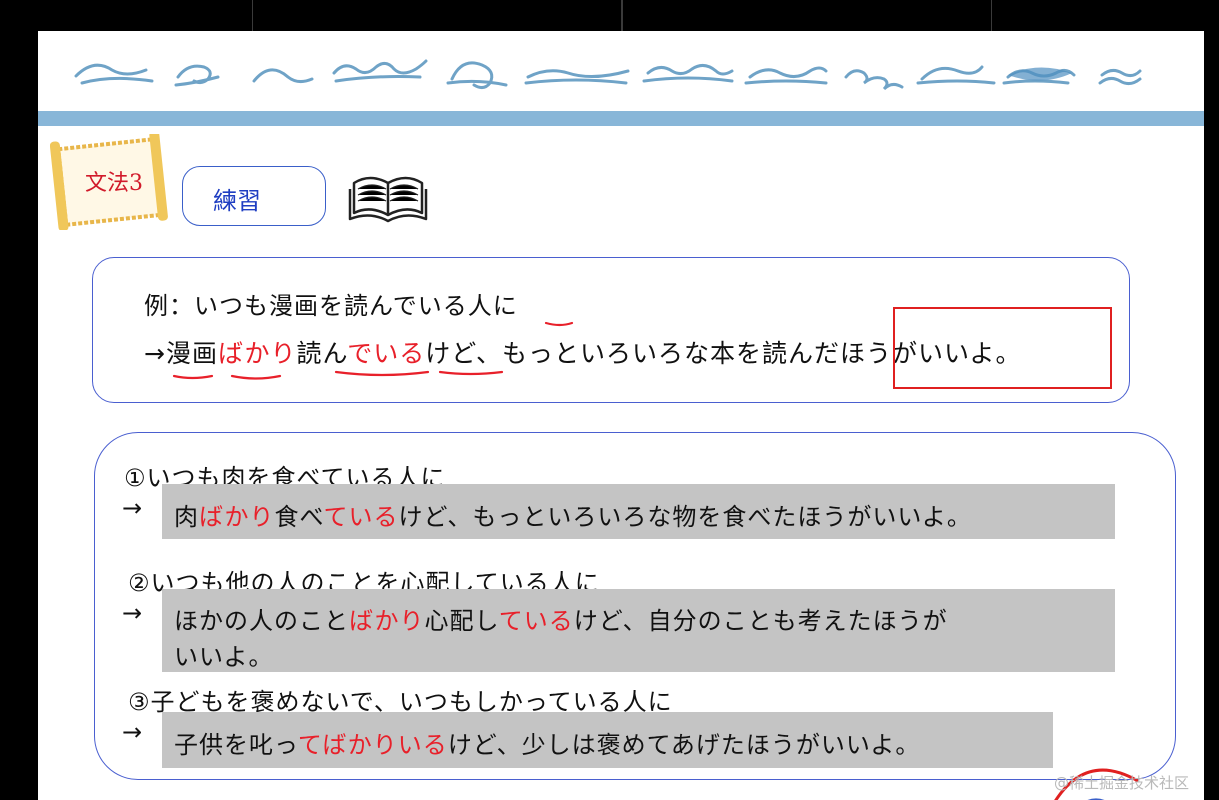  What do you see at coordinates (685, 517) in the screenshot?
I see `text-segment: けど、もっといろいろな物を食べたほうがいいよ。` at bounding box center [685, 517].